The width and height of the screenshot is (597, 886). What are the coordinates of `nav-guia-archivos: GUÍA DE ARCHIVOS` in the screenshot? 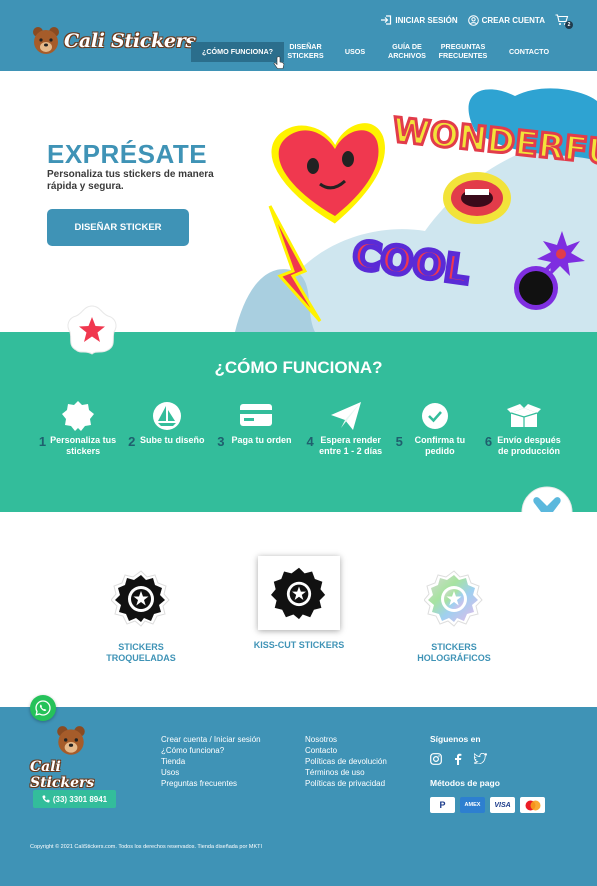 It's located at (407, 52).